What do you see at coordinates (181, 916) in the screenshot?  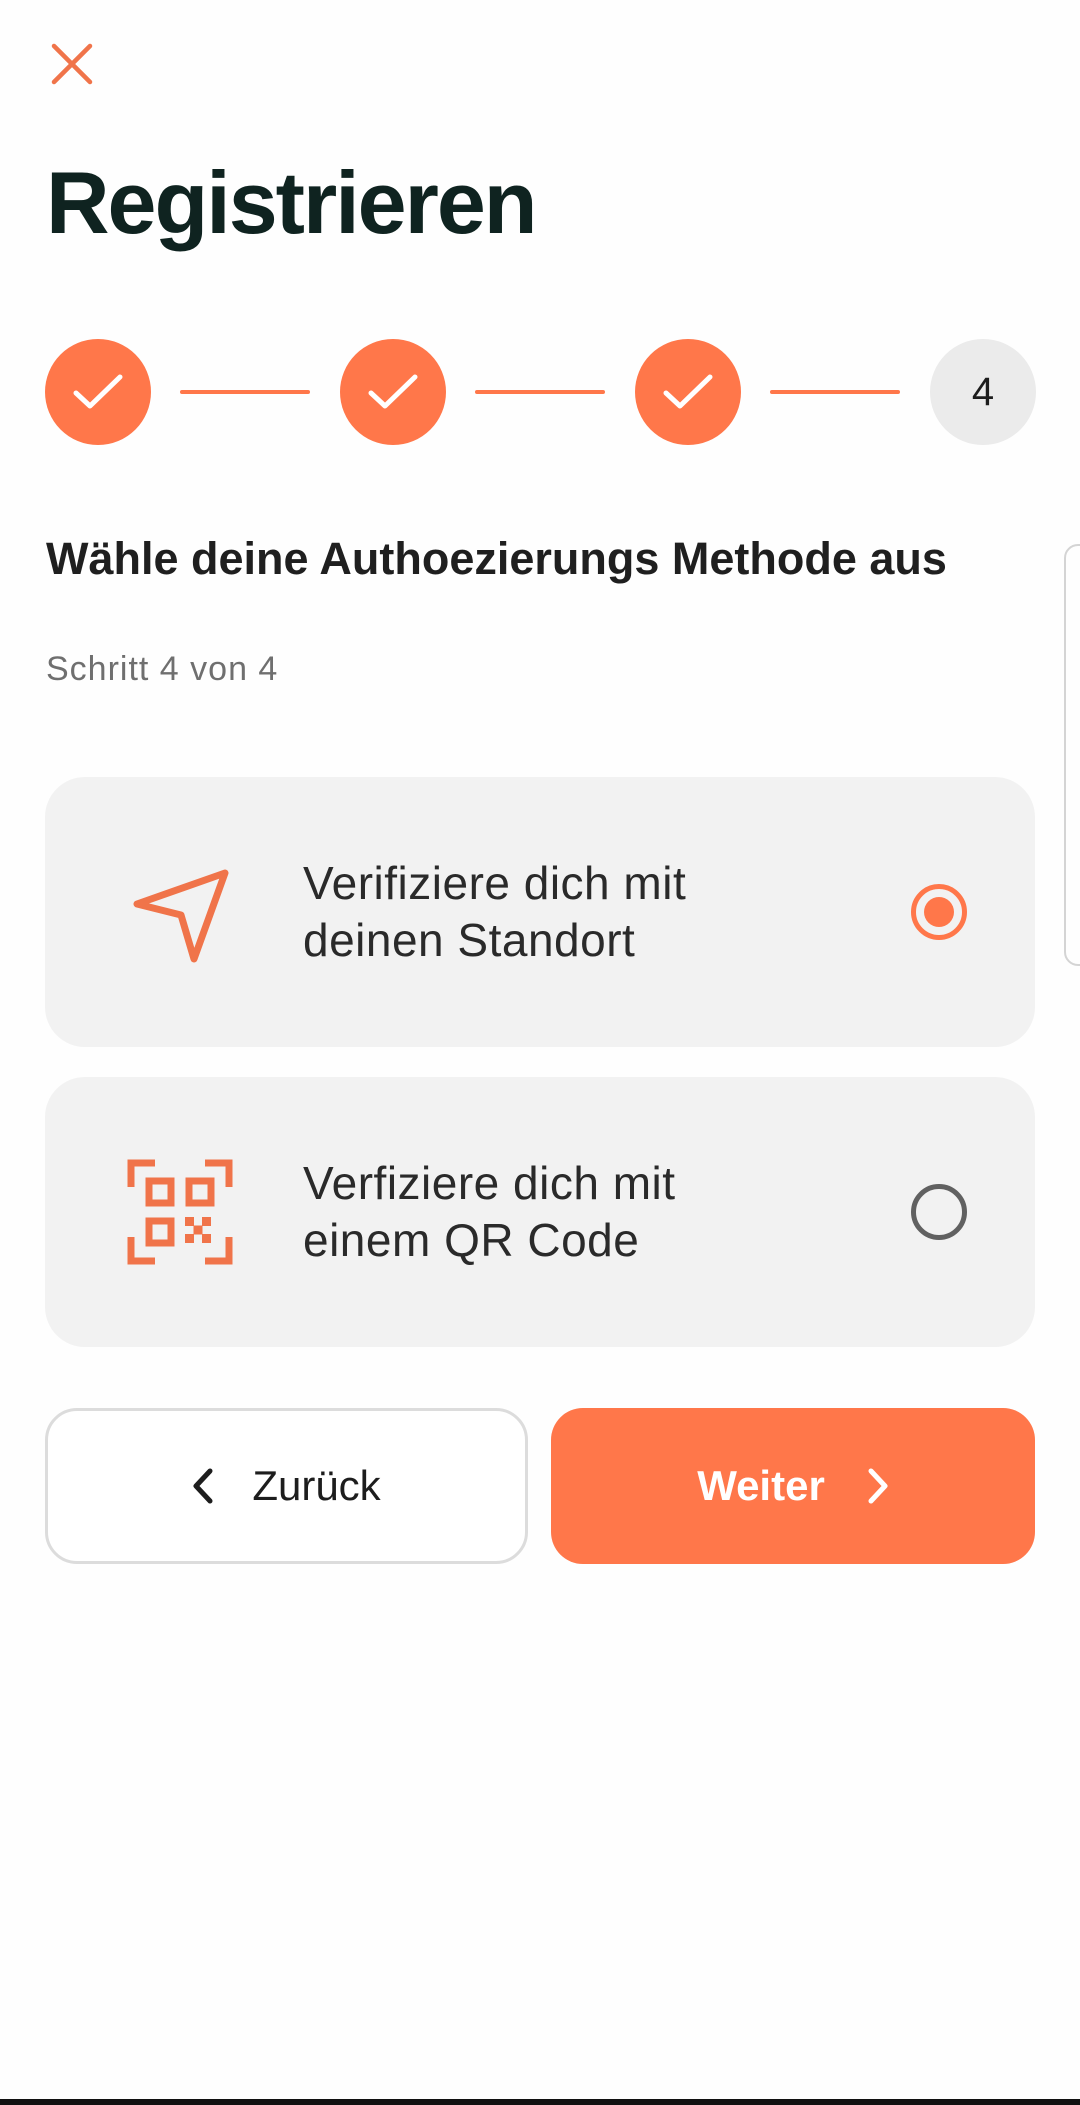 I see `location-arrow-icon` at bounding box center [181, 916].